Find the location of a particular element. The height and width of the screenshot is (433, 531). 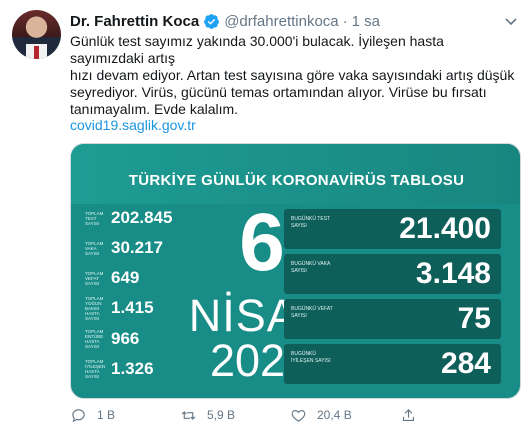

reply-button: 1 B is located at coordinates (125, 415).